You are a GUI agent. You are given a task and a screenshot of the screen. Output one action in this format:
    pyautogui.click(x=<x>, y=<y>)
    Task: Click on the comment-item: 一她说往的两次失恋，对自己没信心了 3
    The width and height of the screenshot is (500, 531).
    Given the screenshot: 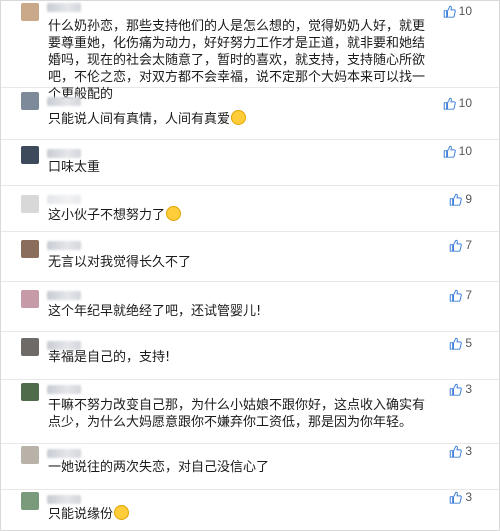 What is the action you would take?
    pyautogui.click(x=250, y=466)
    